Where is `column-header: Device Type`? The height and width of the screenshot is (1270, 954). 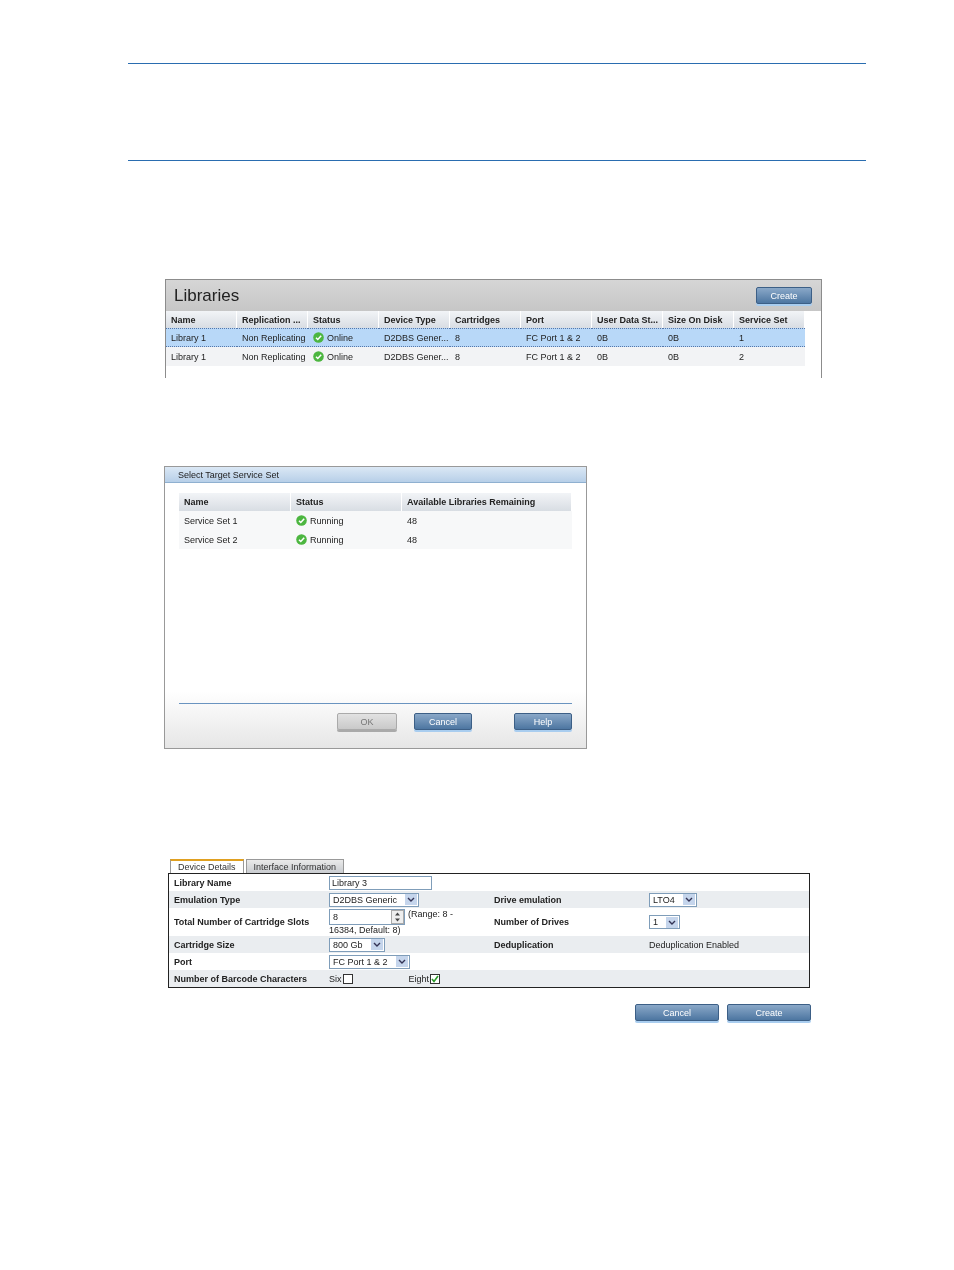
column-header: Device Type is located at coordinates (414, 319).